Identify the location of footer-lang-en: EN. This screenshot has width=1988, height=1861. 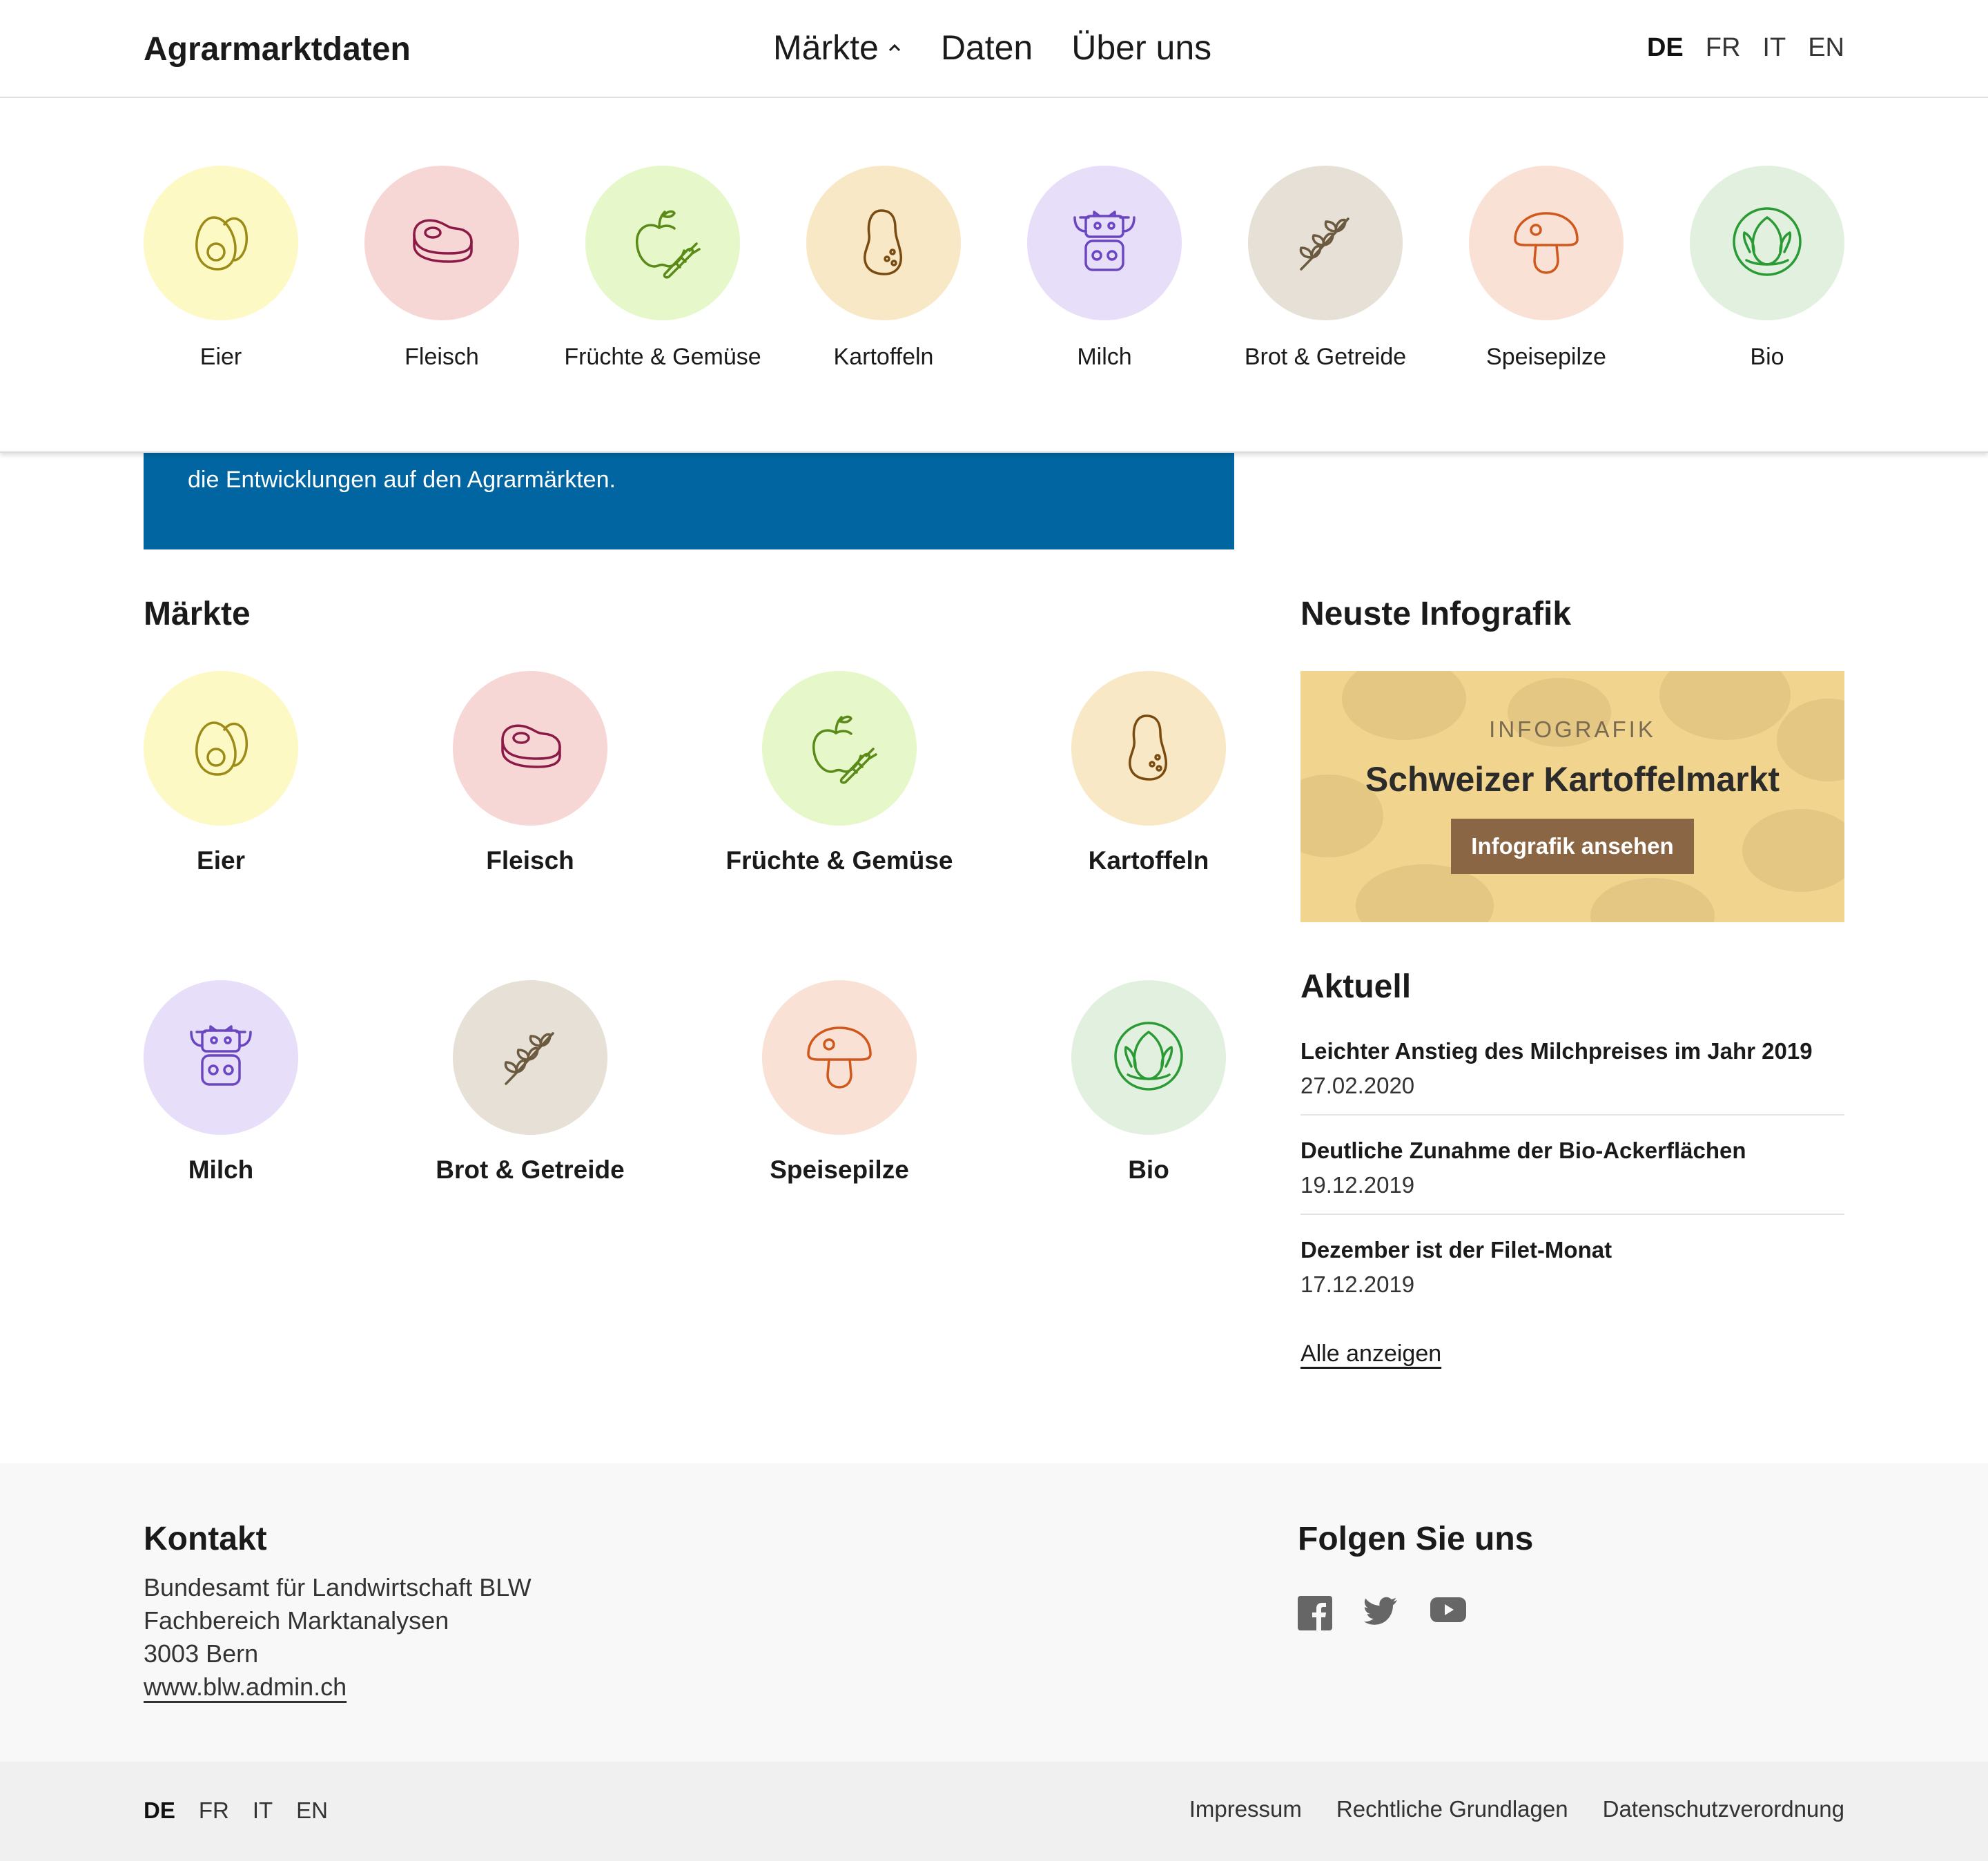
(312, 1811).